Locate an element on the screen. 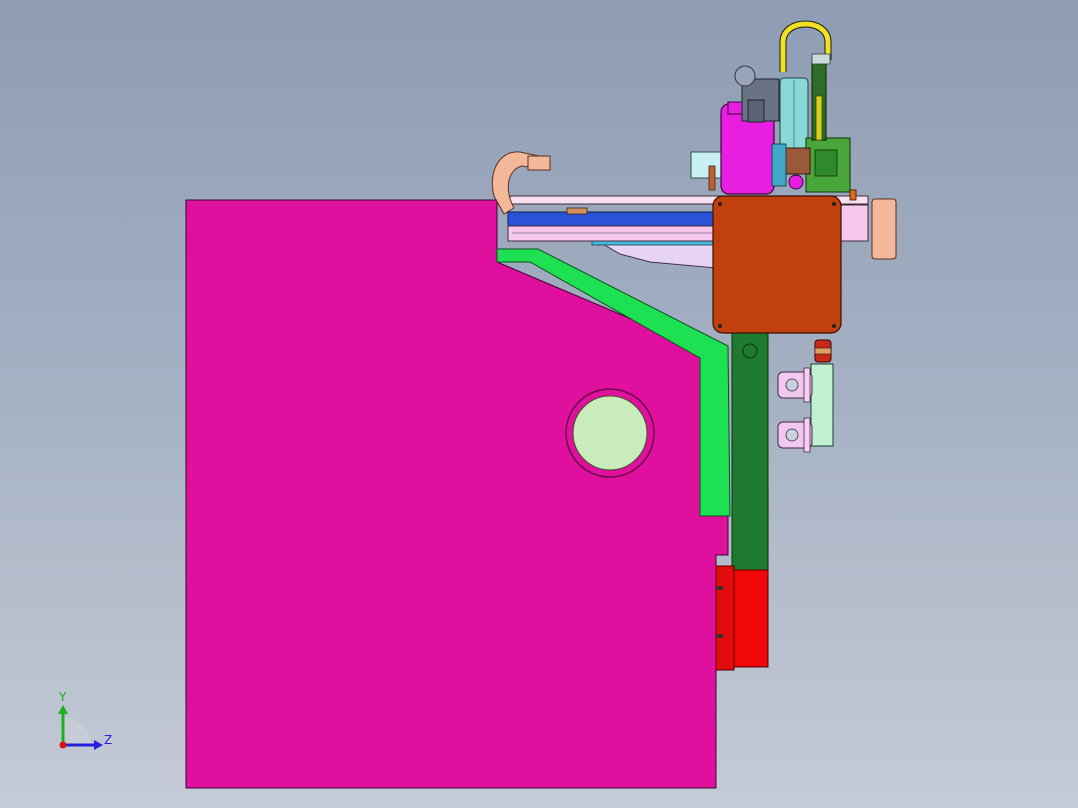 This screenshot has height=808, width=1078. triad-xy-arc is located at coordinates (77, 731).